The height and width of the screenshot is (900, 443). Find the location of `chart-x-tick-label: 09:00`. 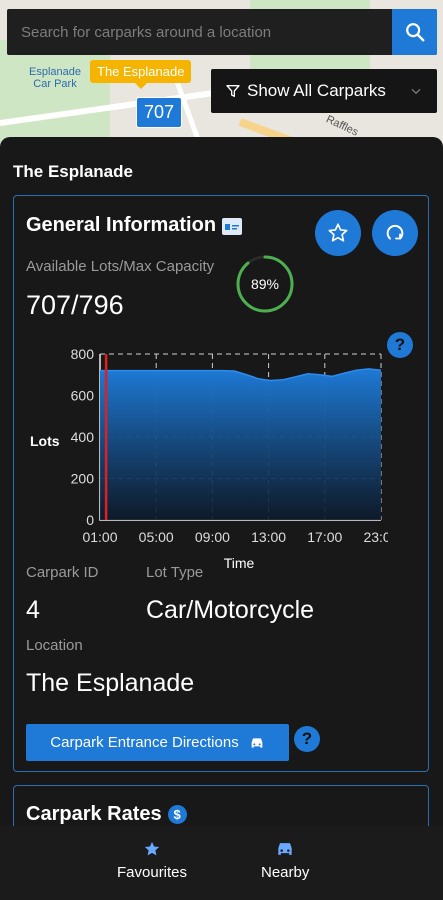

chart-x-tick-label: 09:00 is located at coordinates (212, 537).